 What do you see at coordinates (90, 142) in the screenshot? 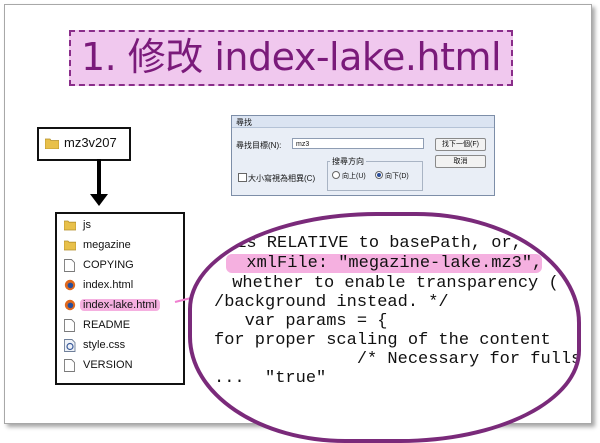
I see `folder-name: mz3v207` at bounding box center [90, 142].